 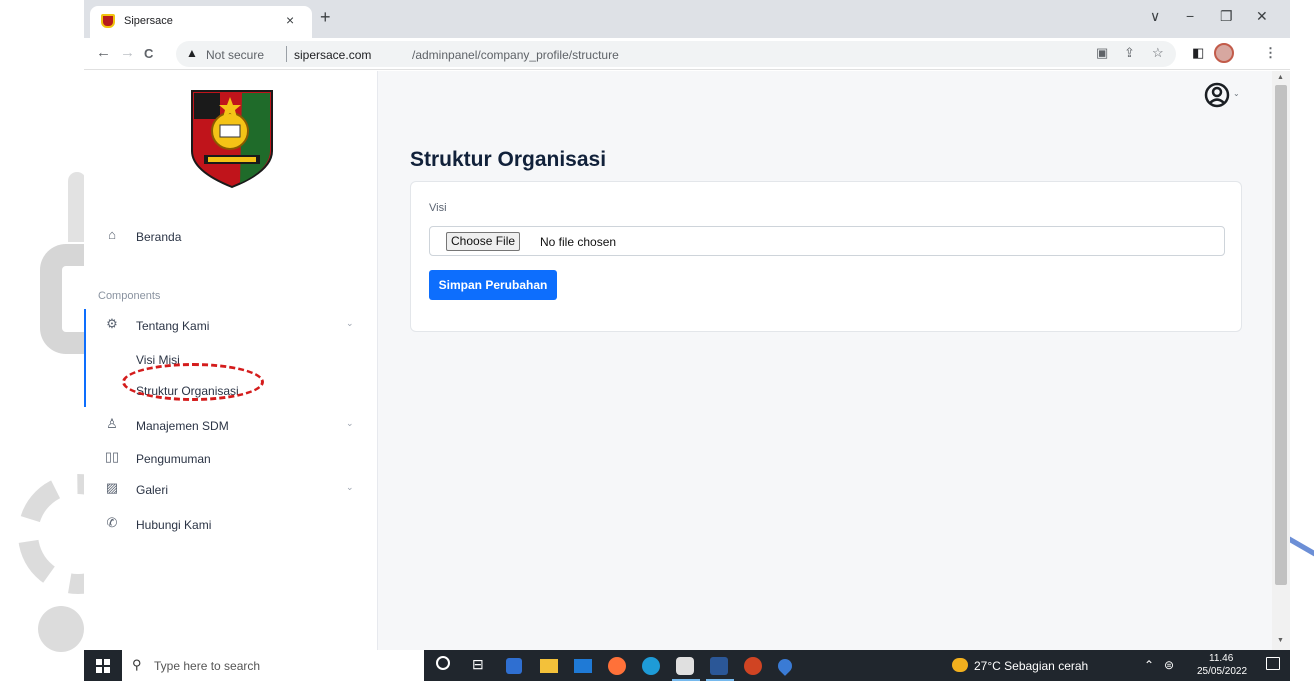 I want to click on reload-button: C, so click(x=148, y=53).